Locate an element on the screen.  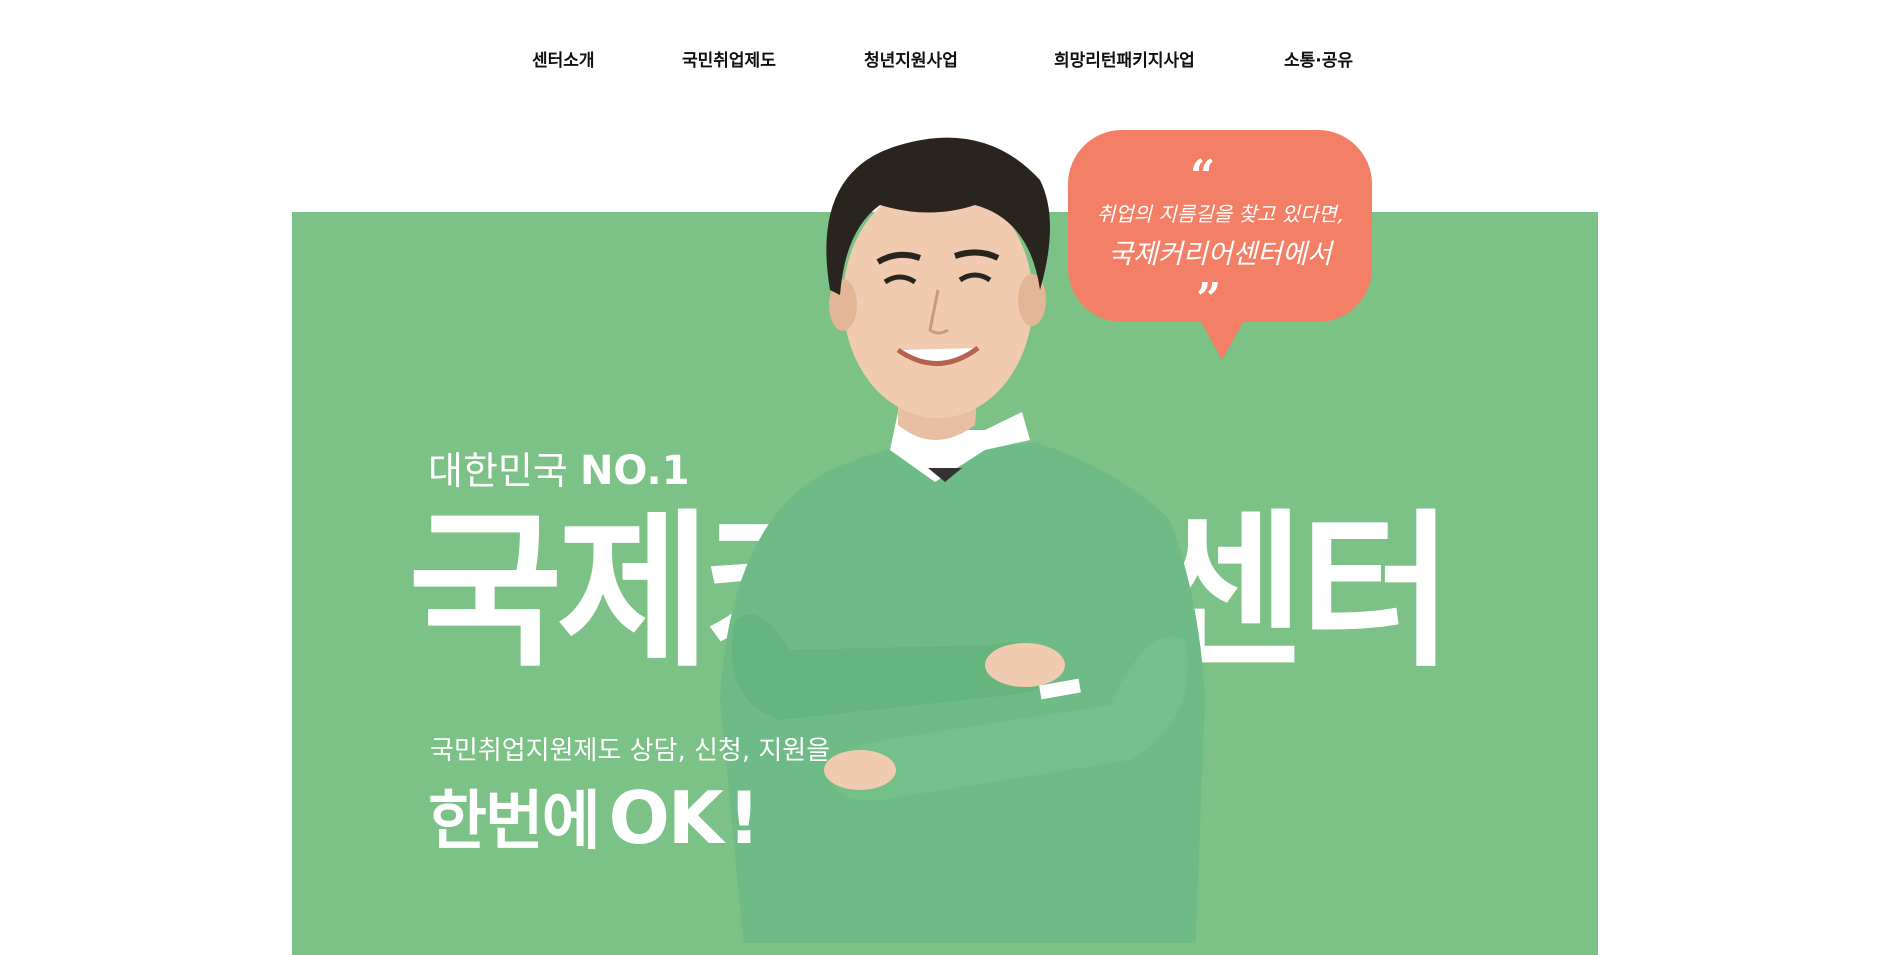
nav-item-youth-support: 청년지원사업 is located at coordinates (911, 58).